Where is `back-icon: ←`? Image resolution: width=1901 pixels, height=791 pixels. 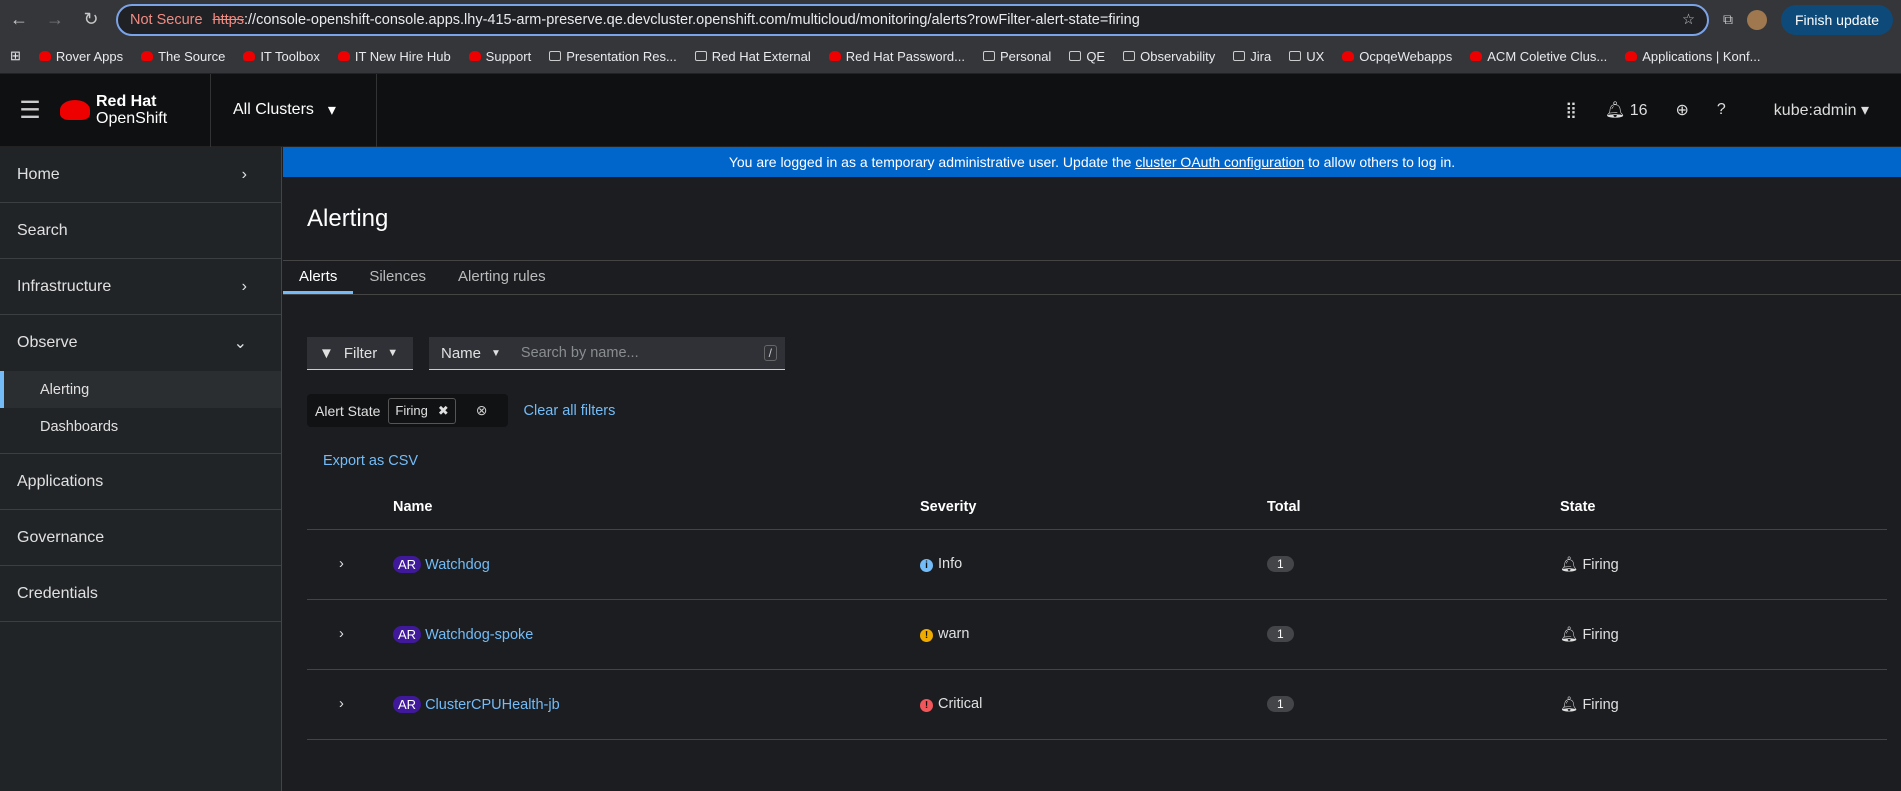 back-icon: ← is located at coordinates (19, 19).